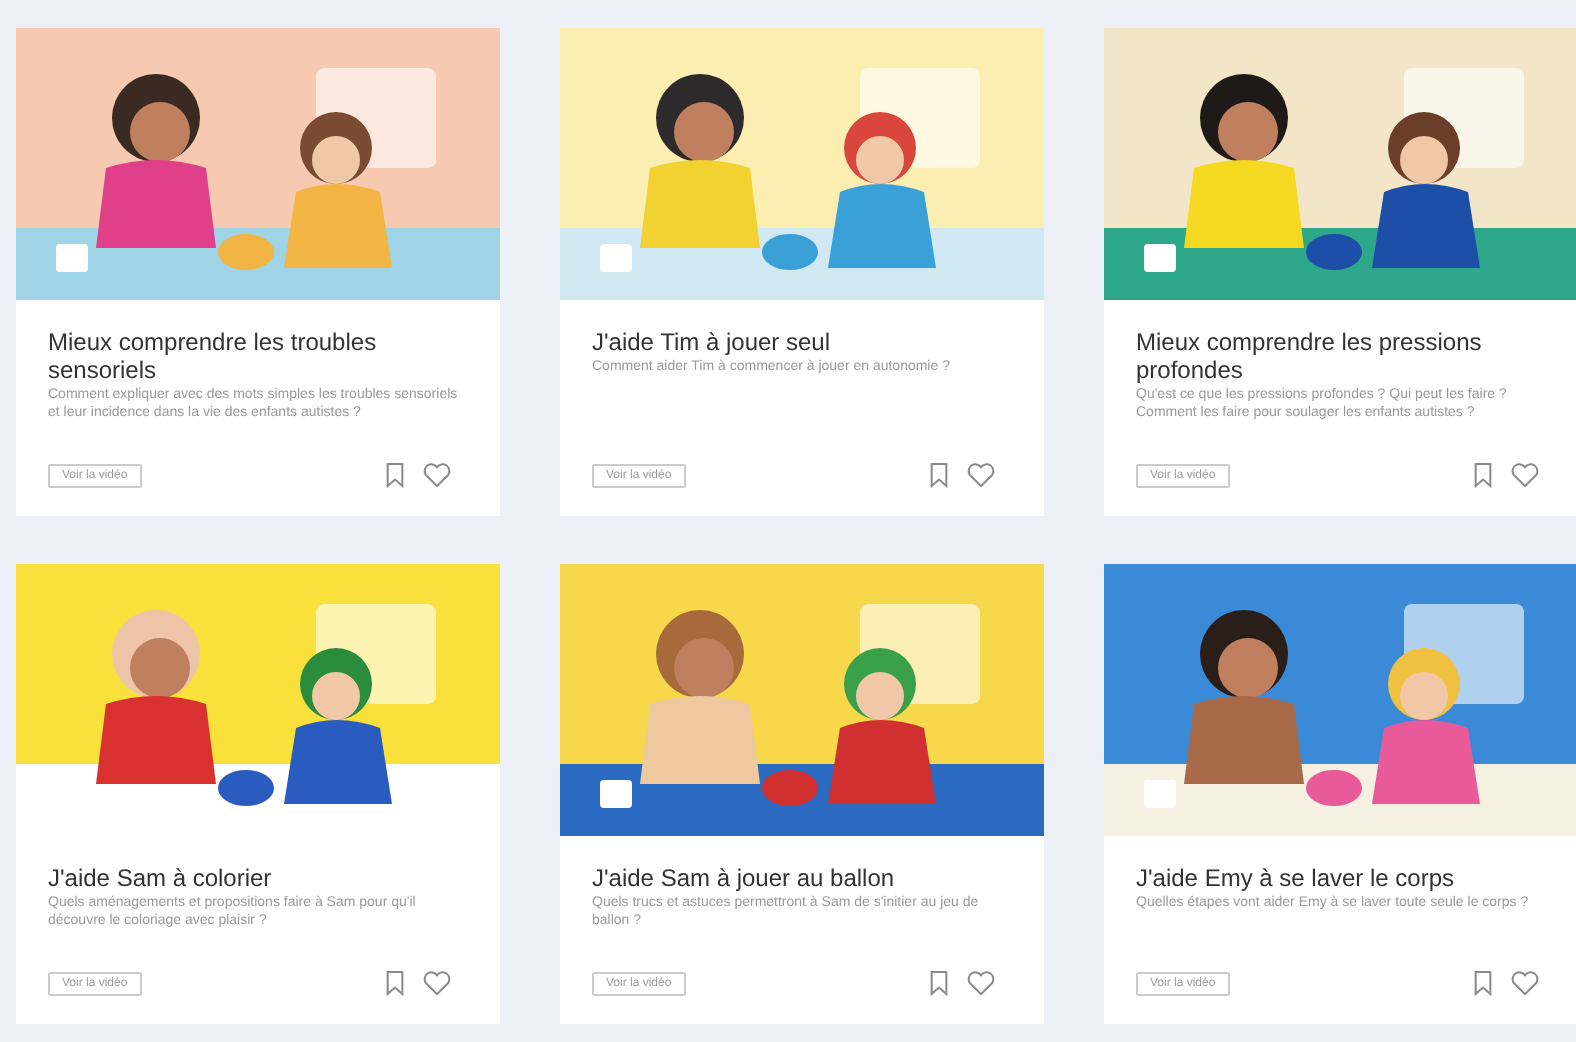 Image resolution: width=1576 pixels, height=1042 pixels. I want to click on card-title: J'aide Emy à se laver le corps, so click(1296, 878).